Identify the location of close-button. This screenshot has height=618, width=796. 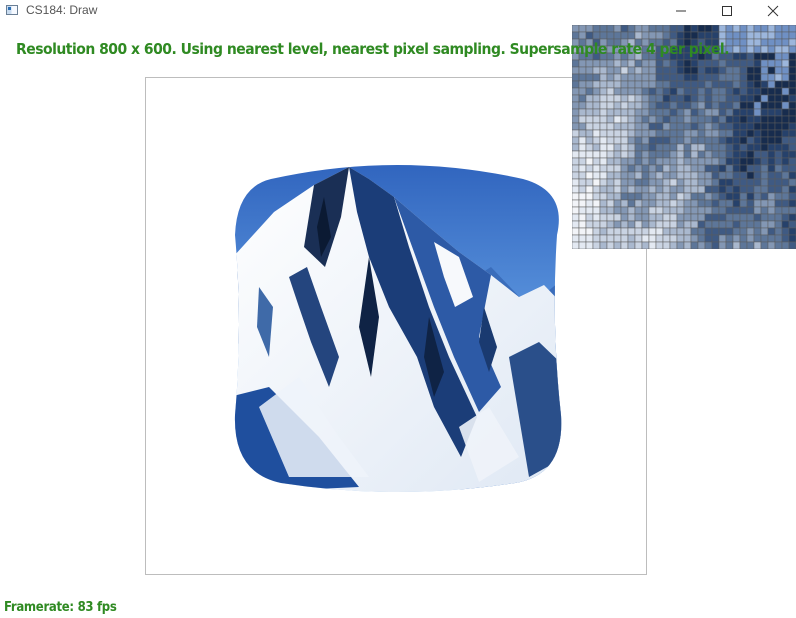
(773, 11).